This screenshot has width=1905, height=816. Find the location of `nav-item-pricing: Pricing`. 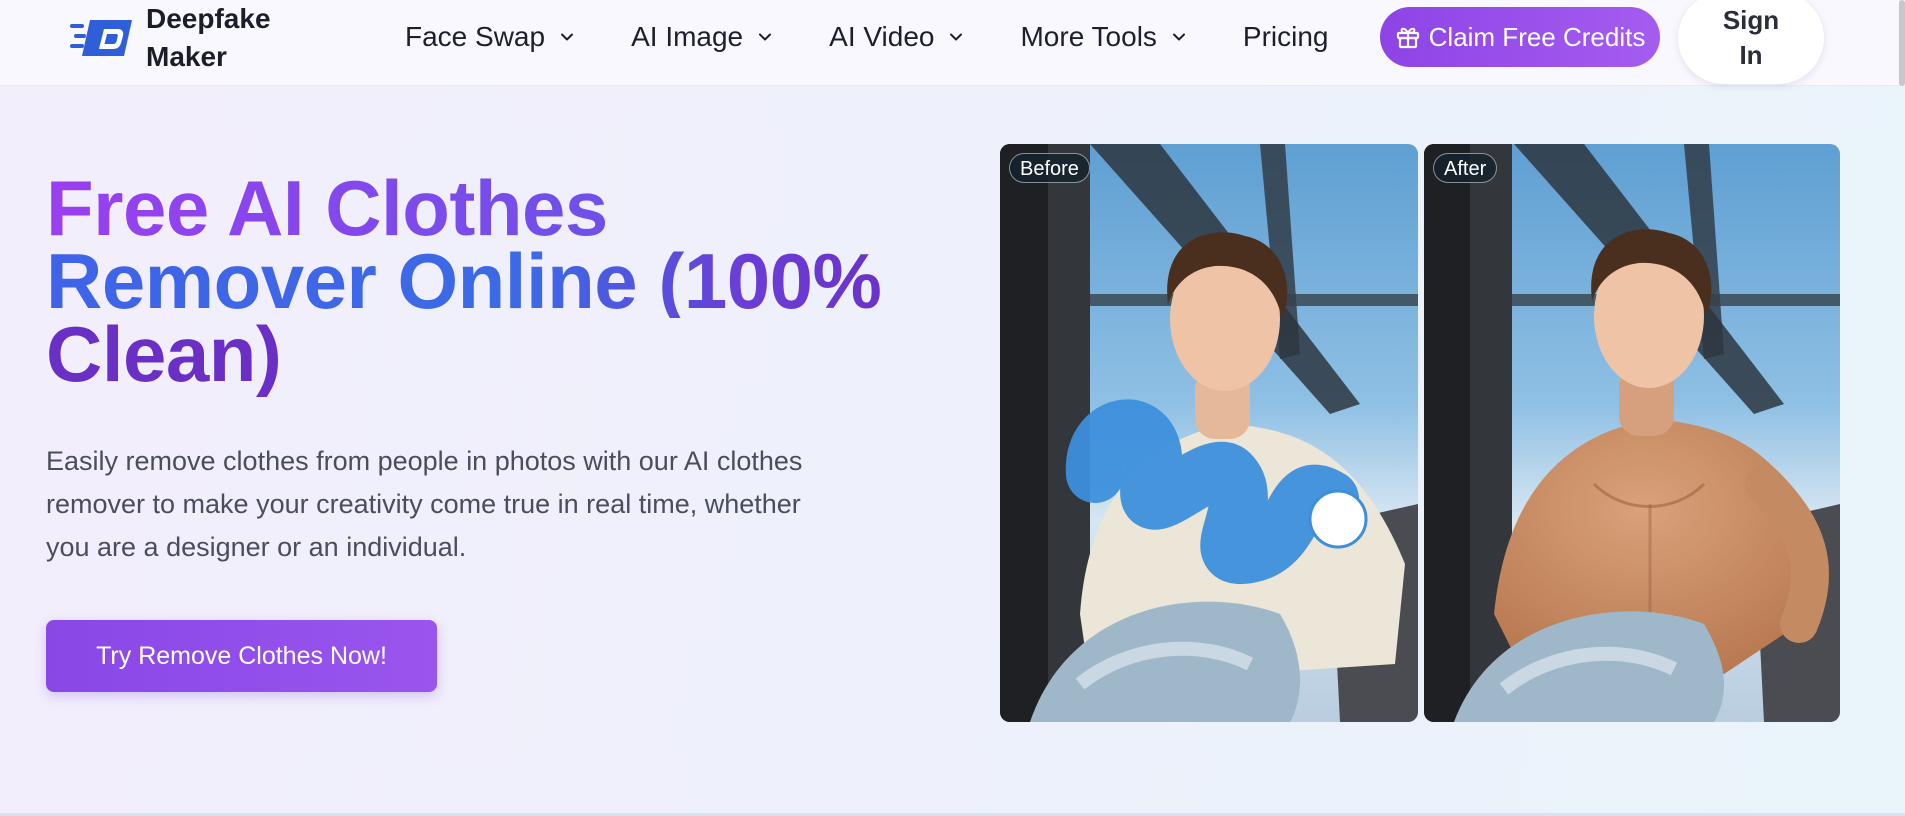

nav-item-pricing: Pricing is located at coordinates (1286, 37).